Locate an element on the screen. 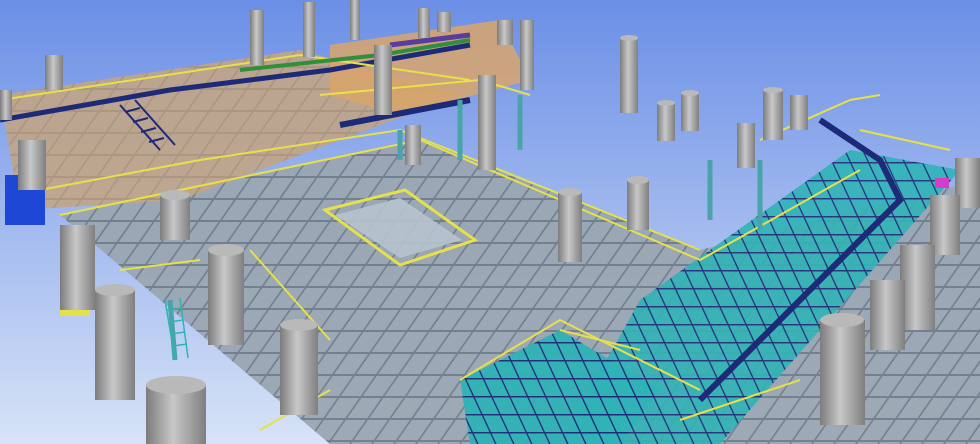  yellow-bracket is located at coordinates (75, 313).